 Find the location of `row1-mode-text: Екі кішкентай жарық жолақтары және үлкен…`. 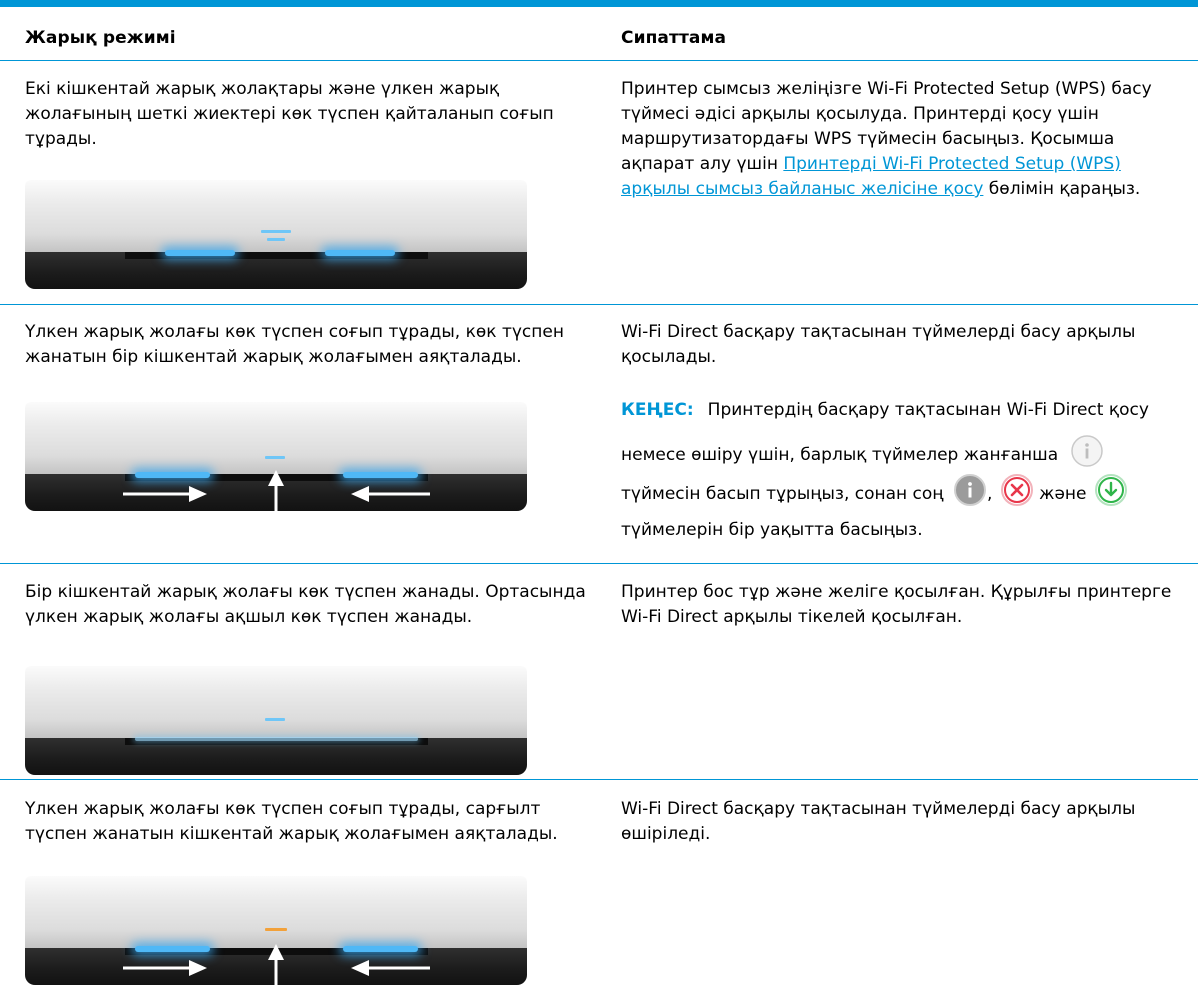

row1-mode-text: Екі кішкентай жарық жолақтары және үлкен… is located at coordinates (289, 114).